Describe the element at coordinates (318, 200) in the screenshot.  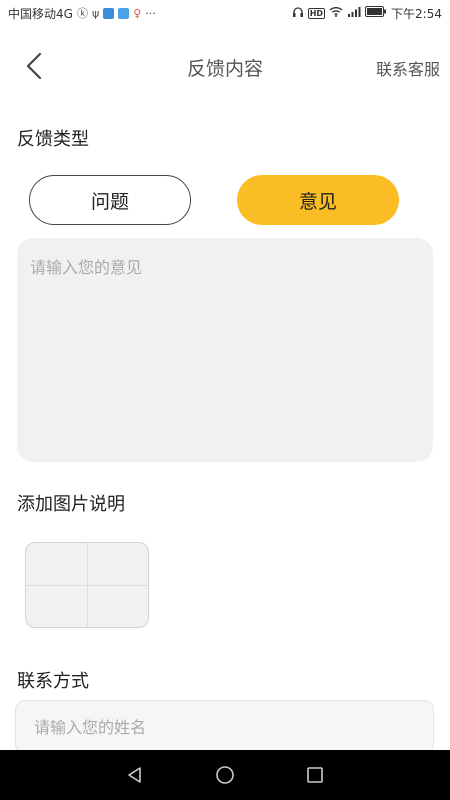
I see `type-opinion-button: 意见` at that location.